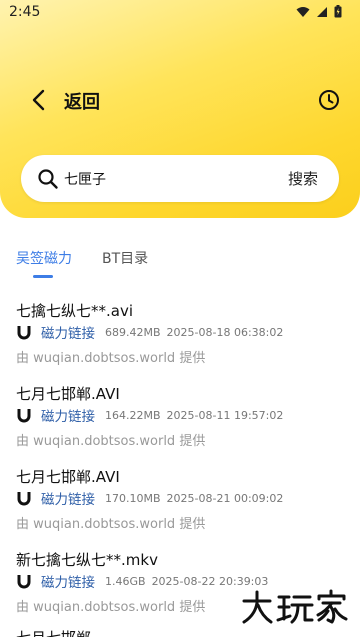 The image size is (360, 637). What do you see at coordinates (295, 606) in the screenshot?
I see `watermark-logo` at bounding box center [295, 606].